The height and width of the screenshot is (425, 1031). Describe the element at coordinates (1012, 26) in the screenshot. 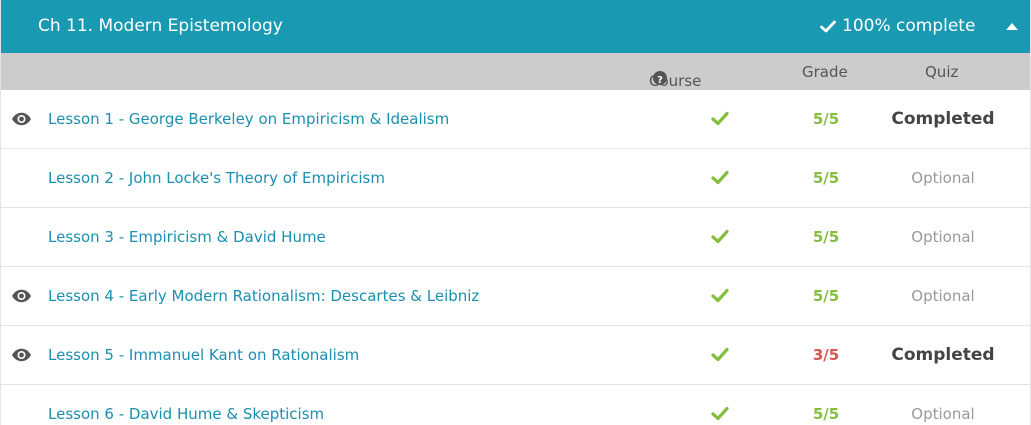

I see `collapse-caret-up-icon` at that location.